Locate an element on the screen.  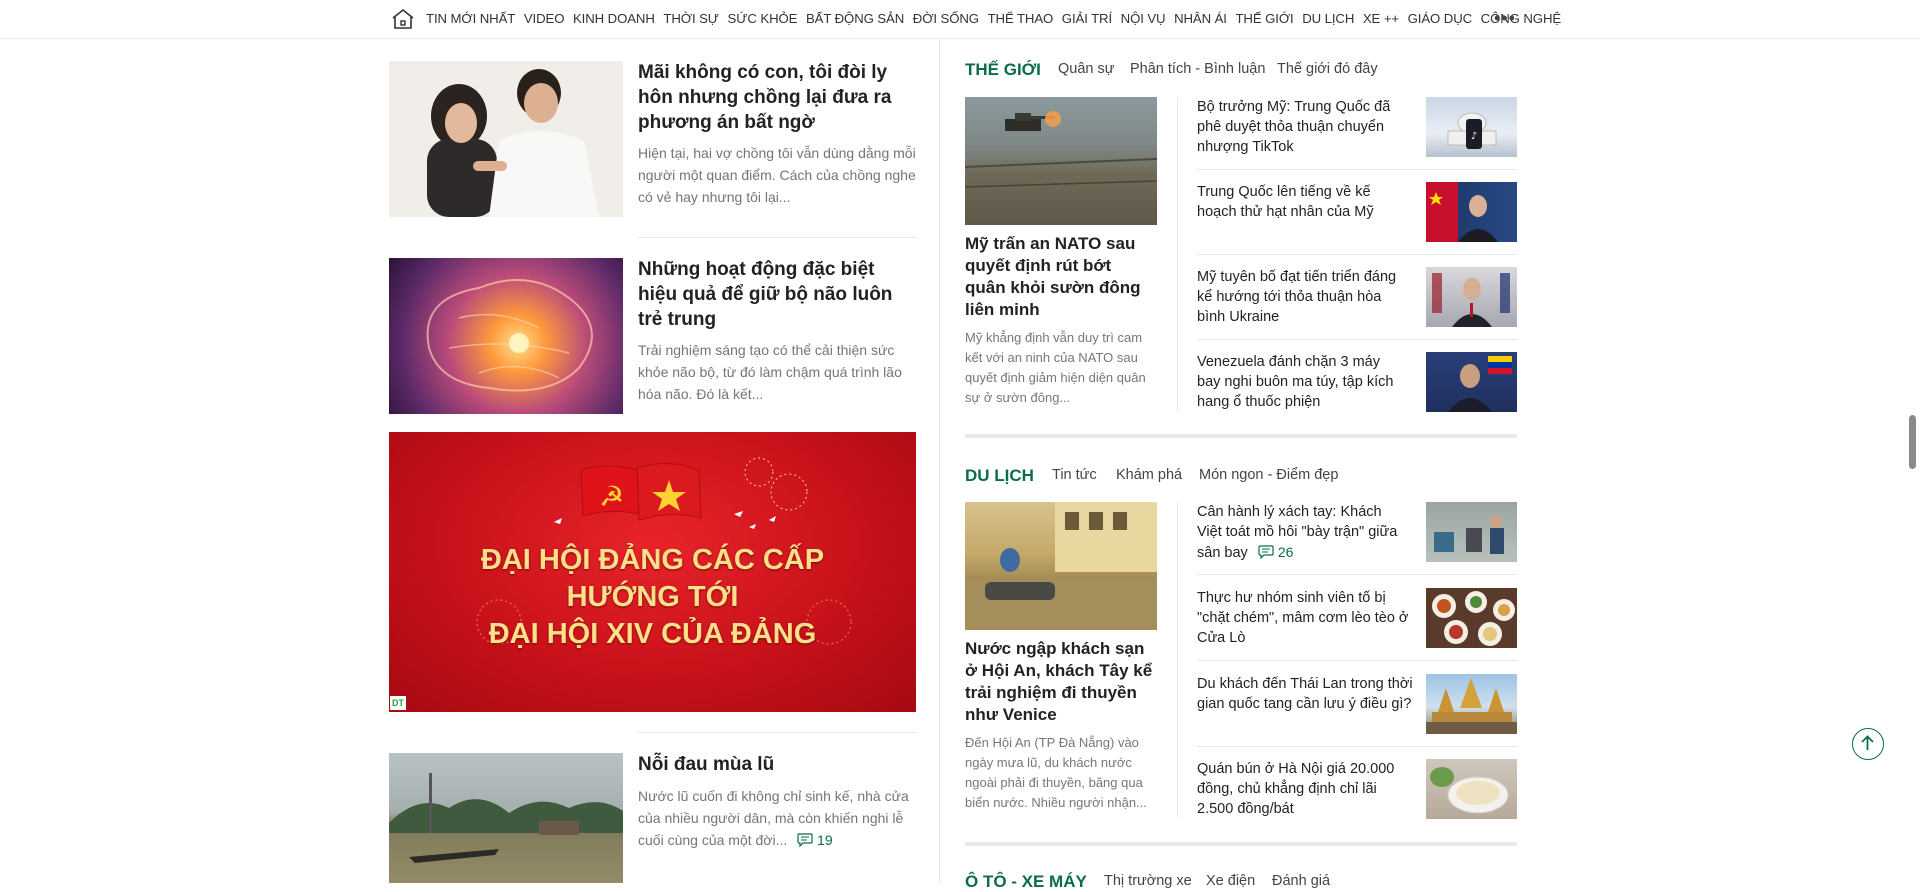
sub-link-news: Tin tức is located at coordinates (1074, 475).